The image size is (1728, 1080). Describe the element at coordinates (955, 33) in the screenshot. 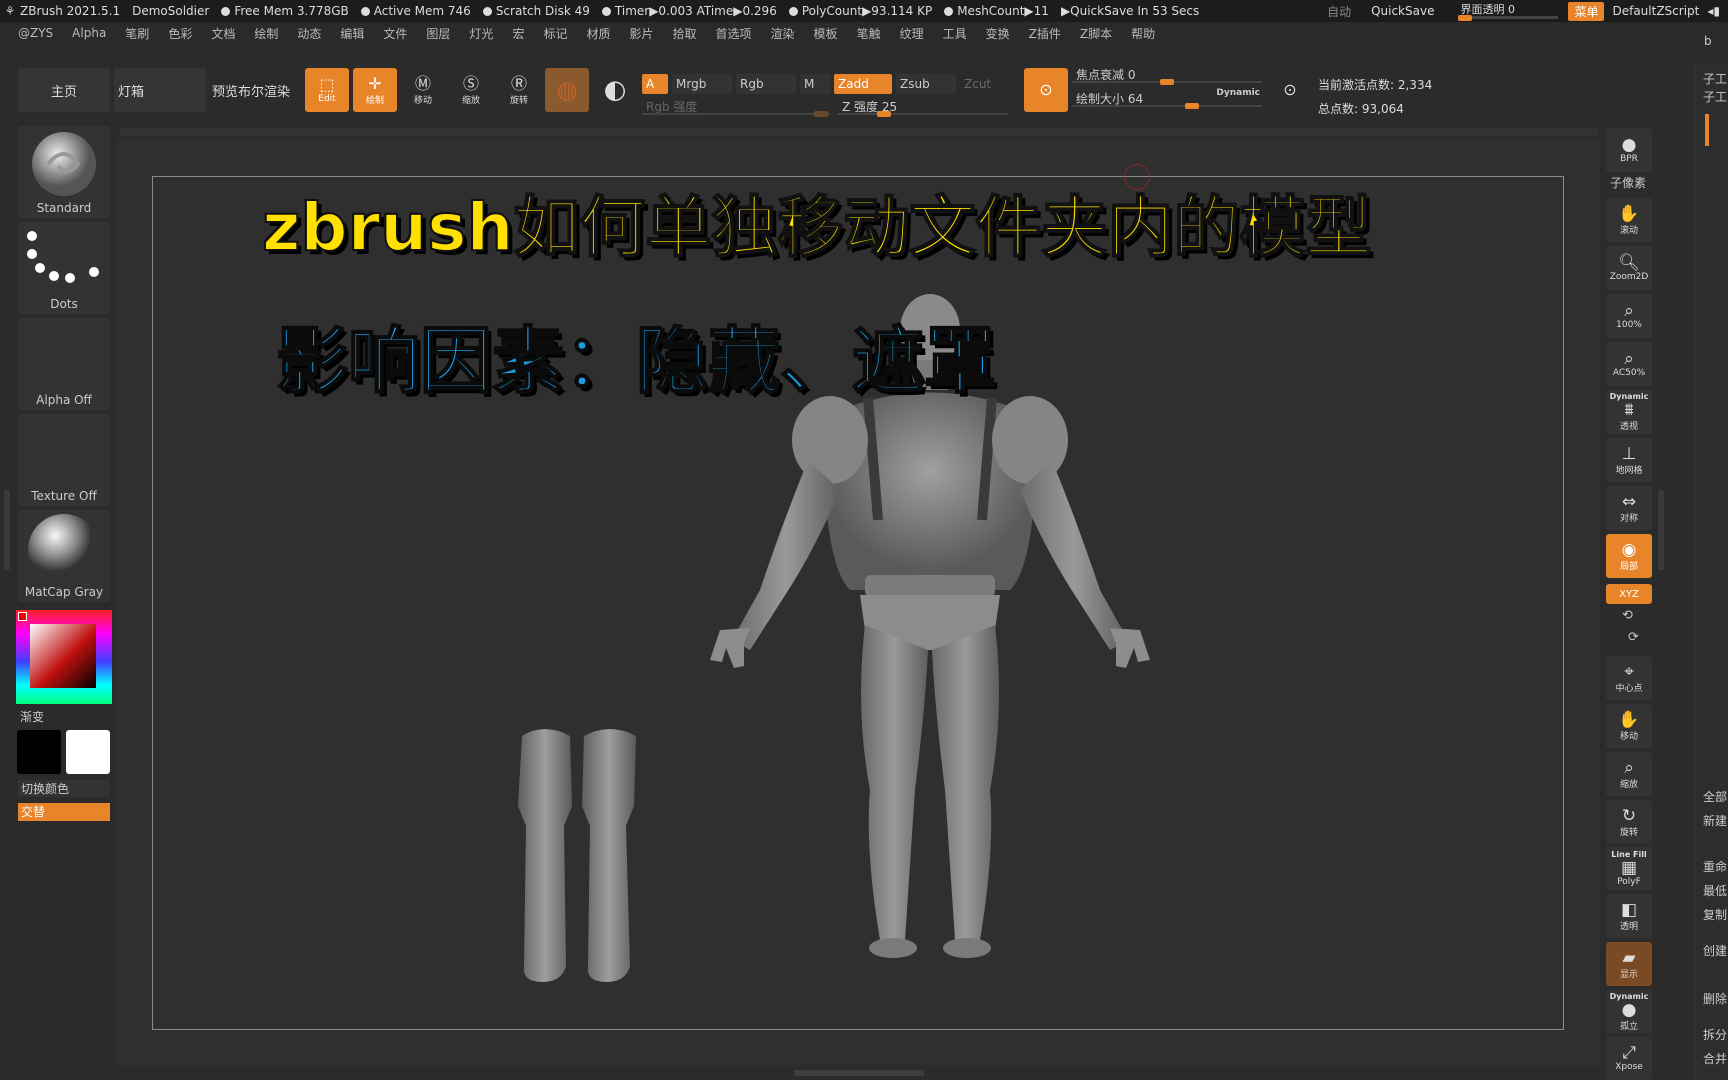

I see `menu-item: 工具` at that location.